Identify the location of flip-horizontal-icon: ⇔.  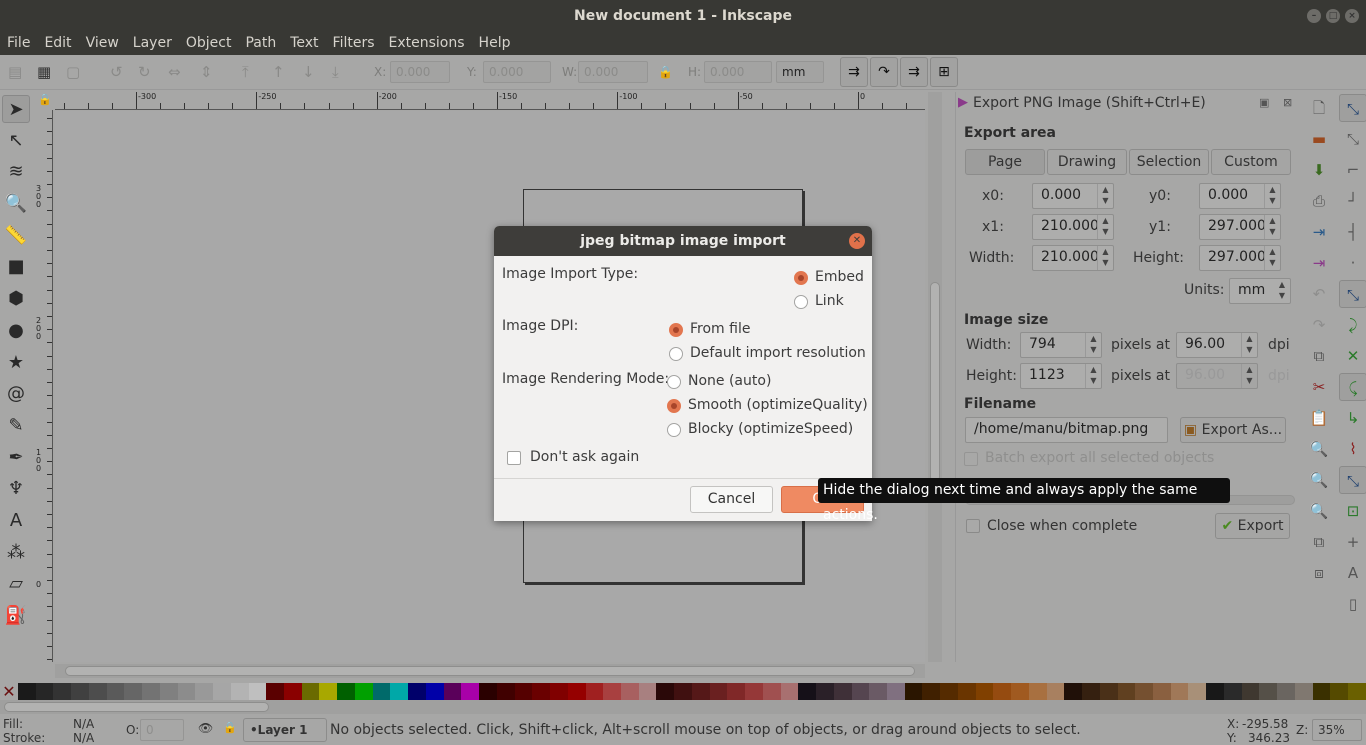
(174, 72).